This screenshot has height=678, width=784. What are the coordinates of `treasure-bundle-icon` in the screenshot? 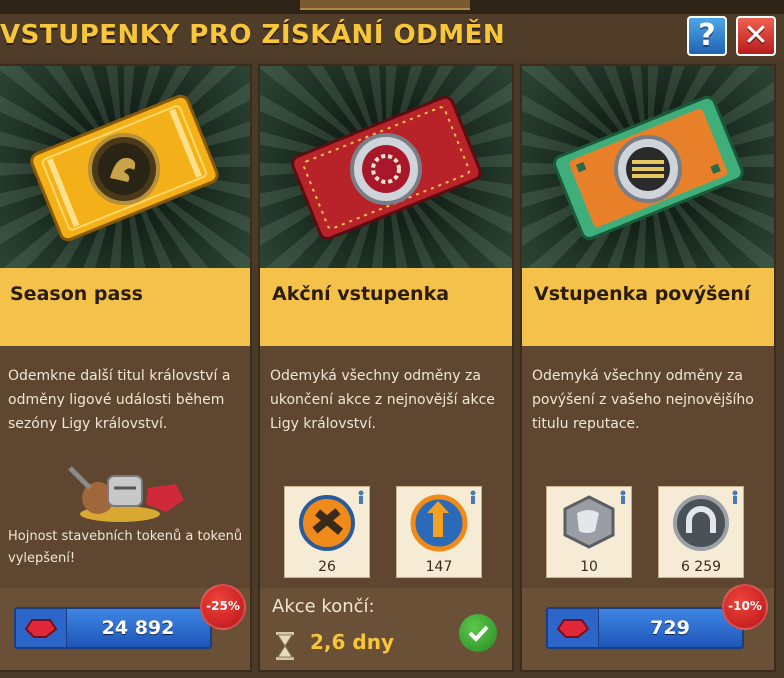 It's located at (126, 494).